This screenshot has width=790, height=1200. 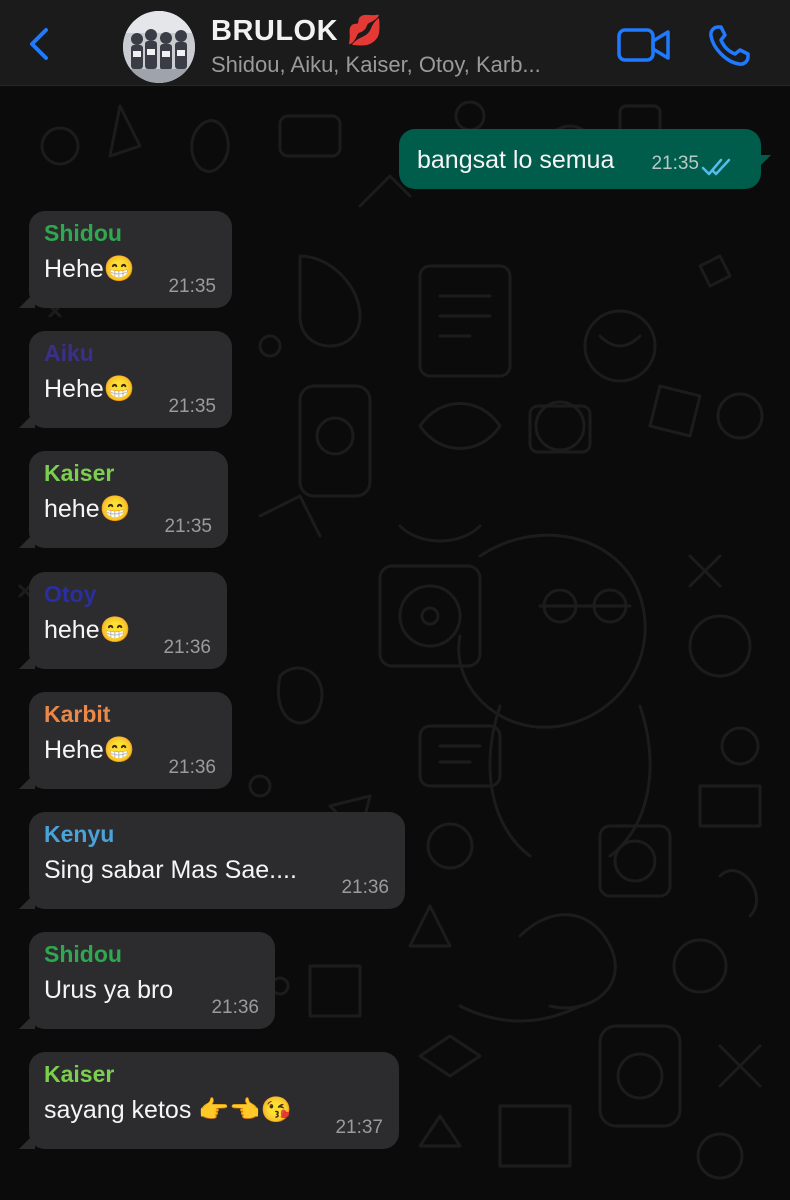 I want to click on message-text: sayang ketos 👉👈😘, so click(x=168, y=1110).